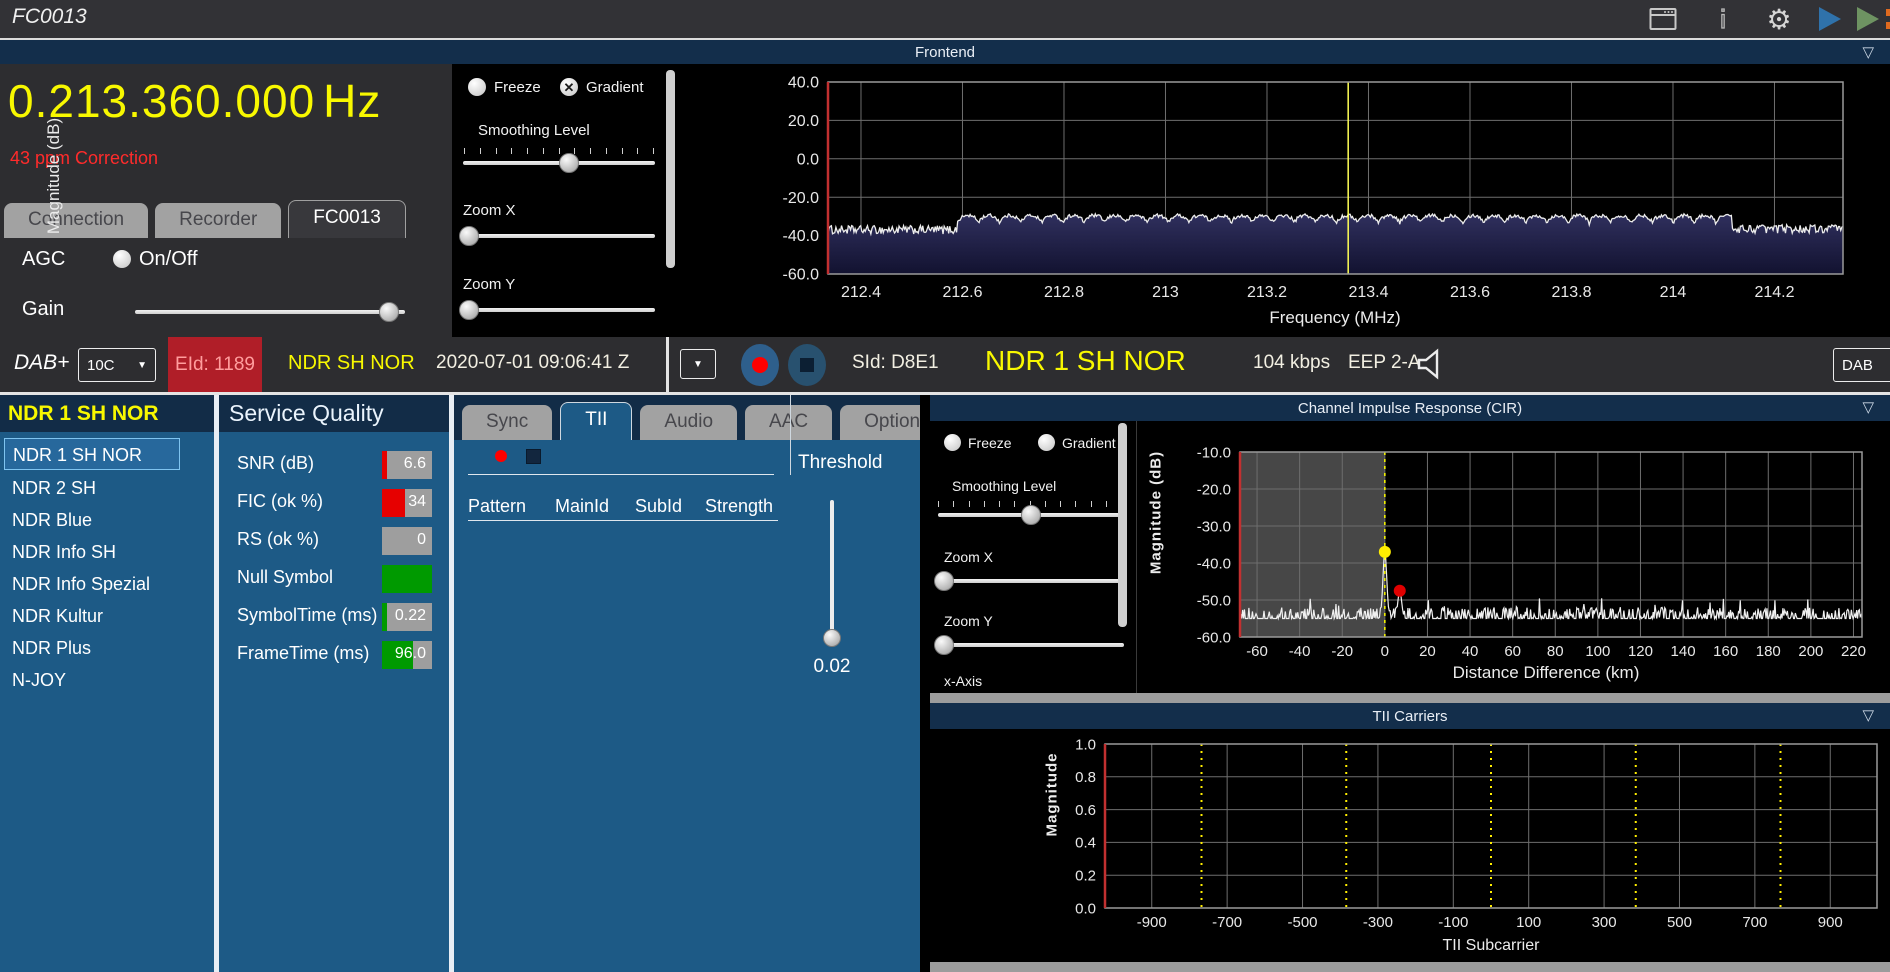 This screenshot has height=972, width=1890. Describe the element at coordinates (489, 210) in the screenshot. I see `zoom-x-label: Zoom X` at that location.